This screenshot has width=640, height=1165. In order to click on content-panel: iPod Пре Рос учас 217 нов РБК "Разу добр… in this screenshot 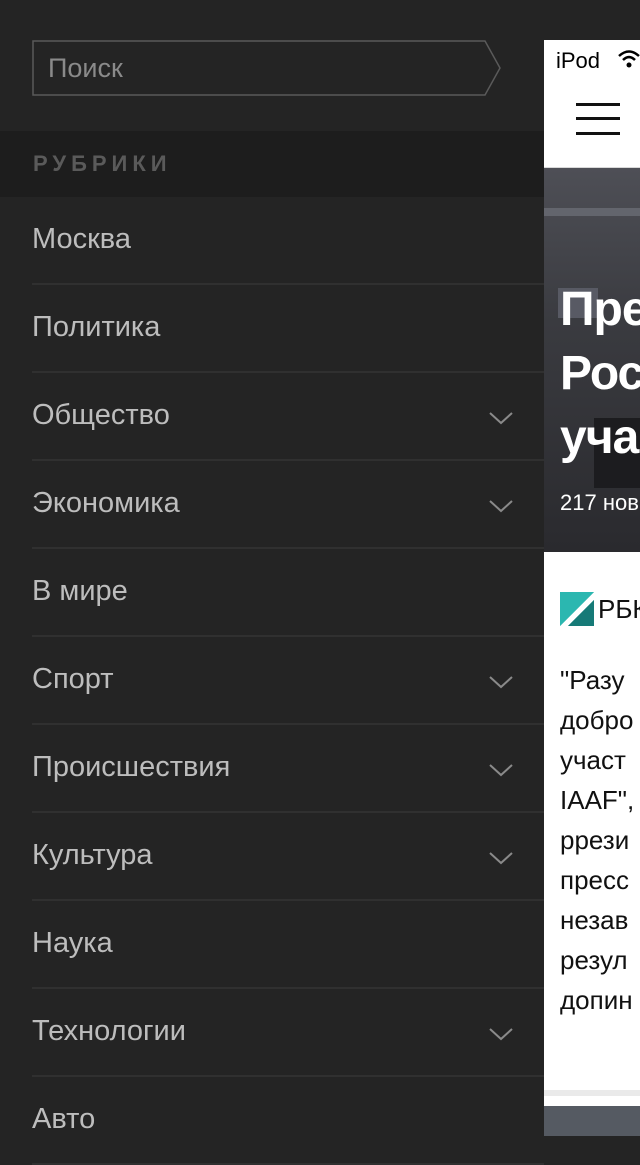, I will do `click(592, 588)`.